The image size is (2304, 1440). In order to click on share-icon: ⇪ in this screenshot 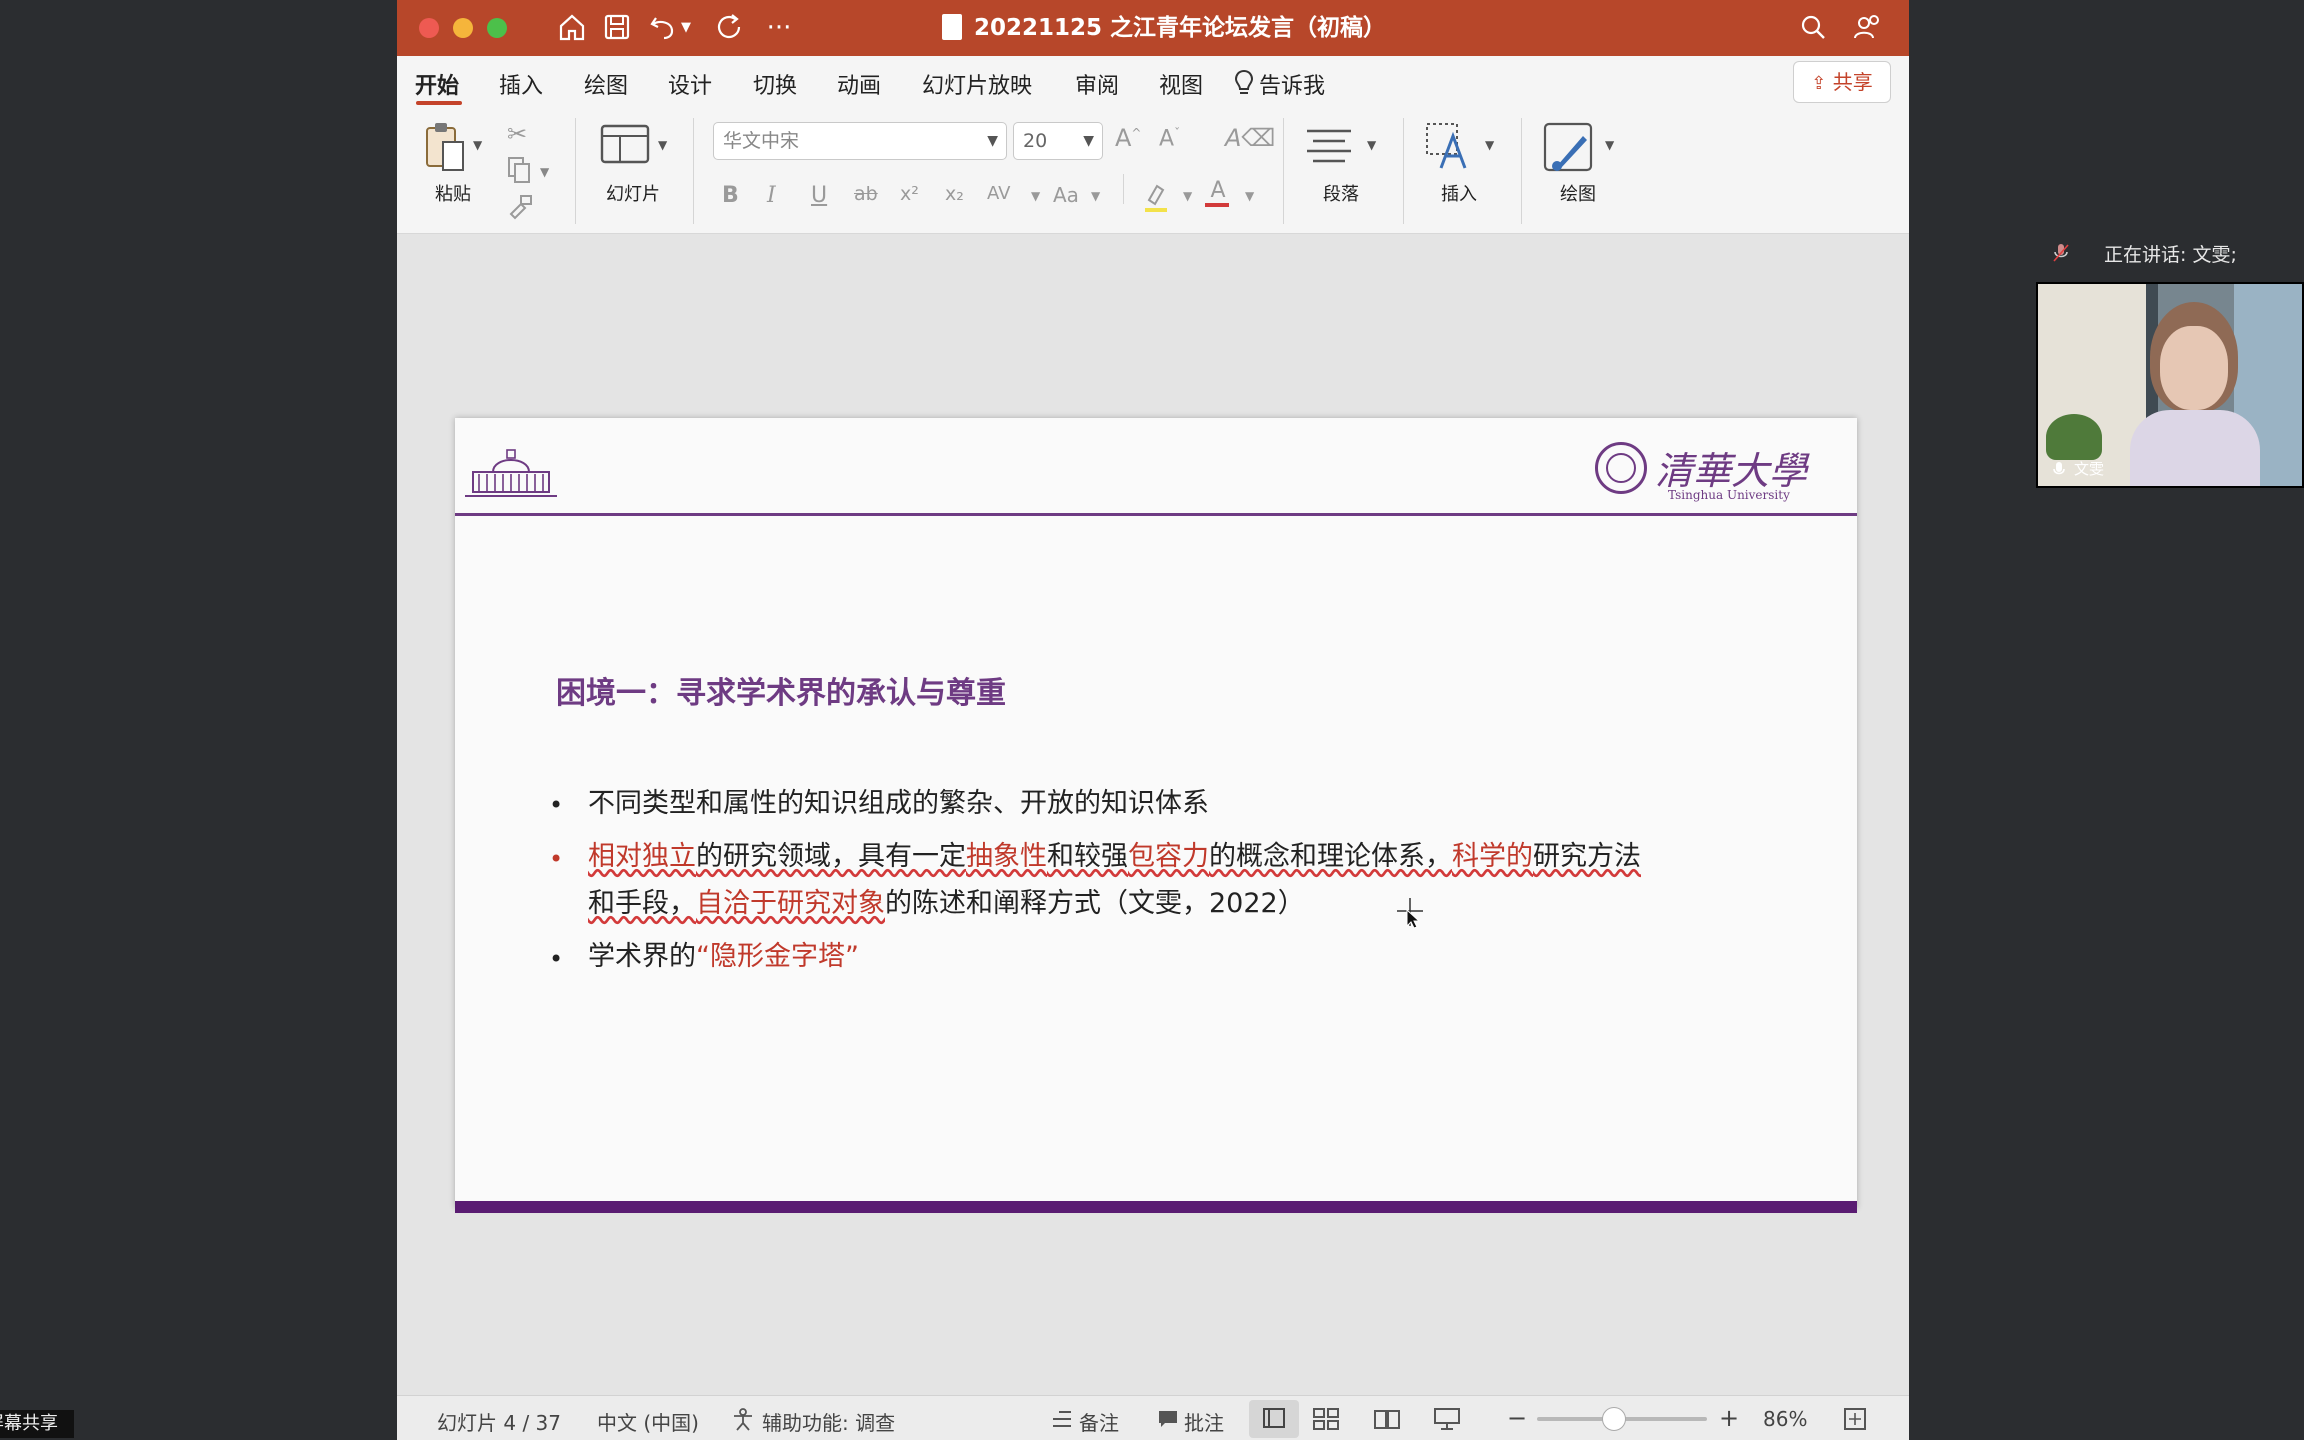, I will do `click(1819, 83)`.